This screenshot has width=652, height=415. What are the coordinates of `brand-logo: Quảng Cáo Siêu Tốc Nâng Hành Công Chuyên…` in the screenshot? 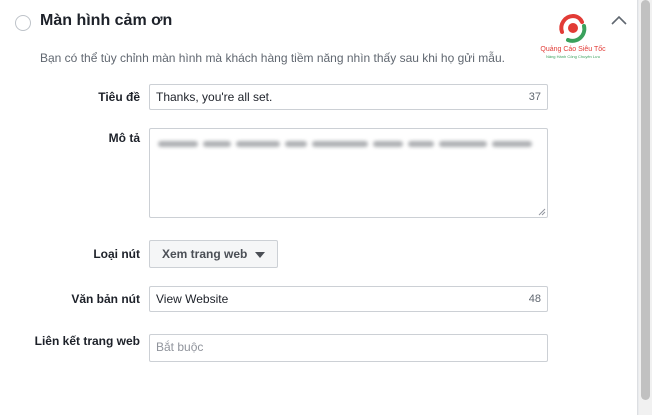 It's located at (573, 40).